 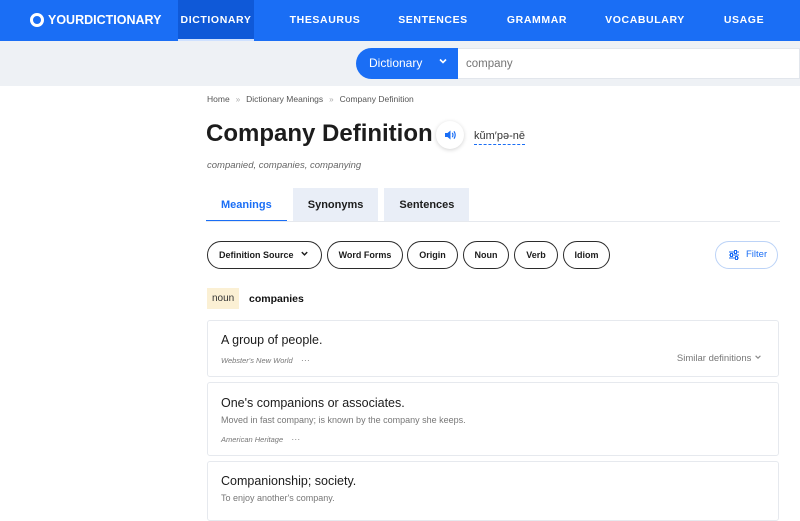 I want to click on search-input, so click(x=629, y=63).